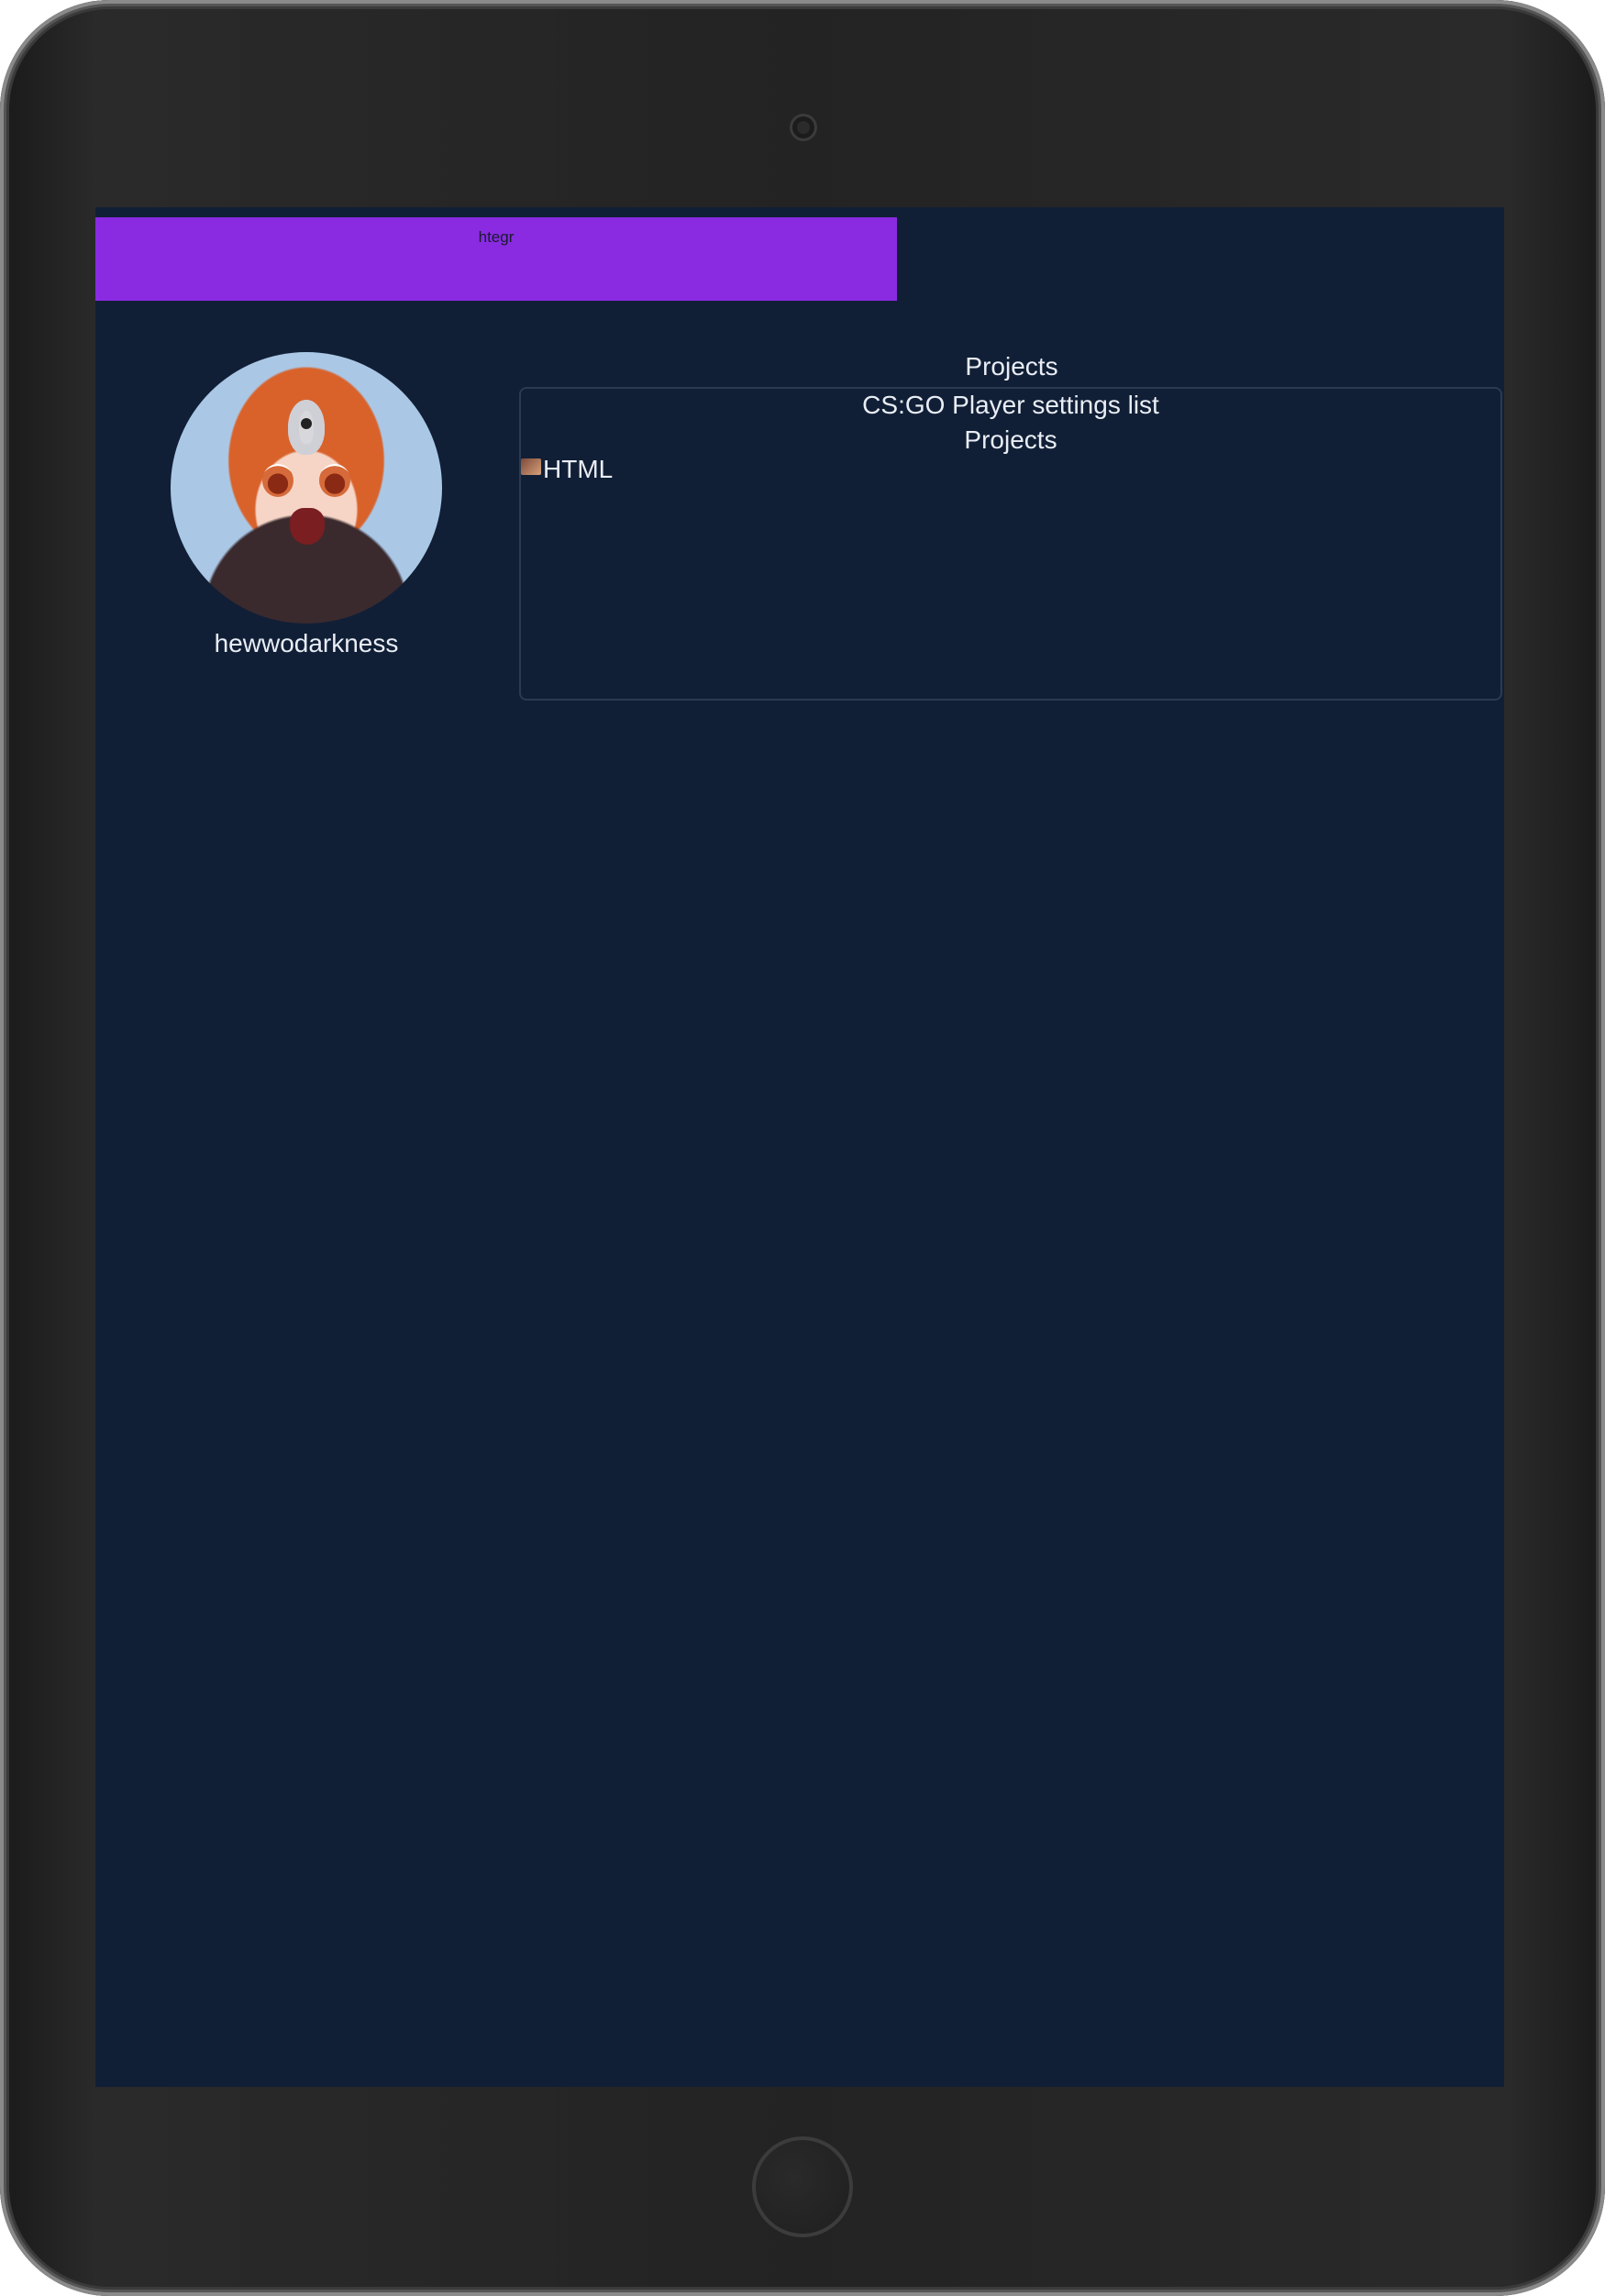 Image resolution: width=1605 pixels, height=2296 pixels. I want to click on profile-panel: hewwodarkness, so click(306, 505).